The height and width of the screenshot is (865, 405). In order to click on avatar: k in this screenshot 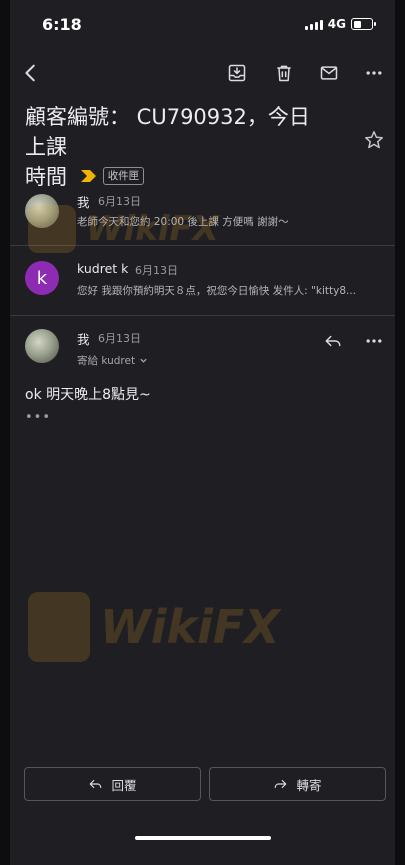, I will do `click(42, 278)`.